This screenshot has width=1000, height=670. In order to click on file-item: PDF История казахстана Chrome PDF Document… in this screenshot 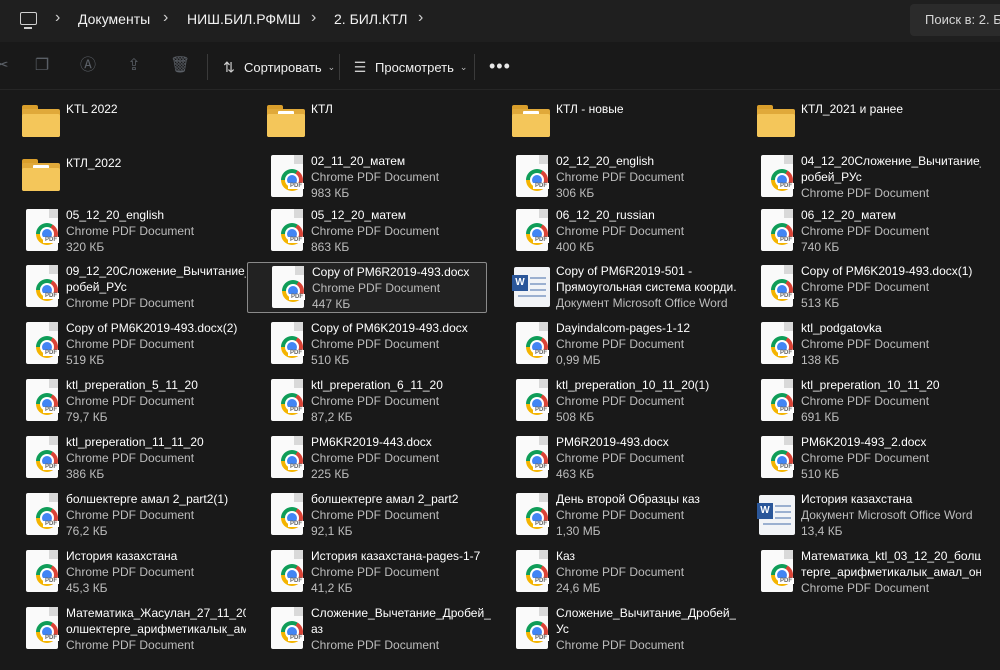, I will do `click(132, 572)`.